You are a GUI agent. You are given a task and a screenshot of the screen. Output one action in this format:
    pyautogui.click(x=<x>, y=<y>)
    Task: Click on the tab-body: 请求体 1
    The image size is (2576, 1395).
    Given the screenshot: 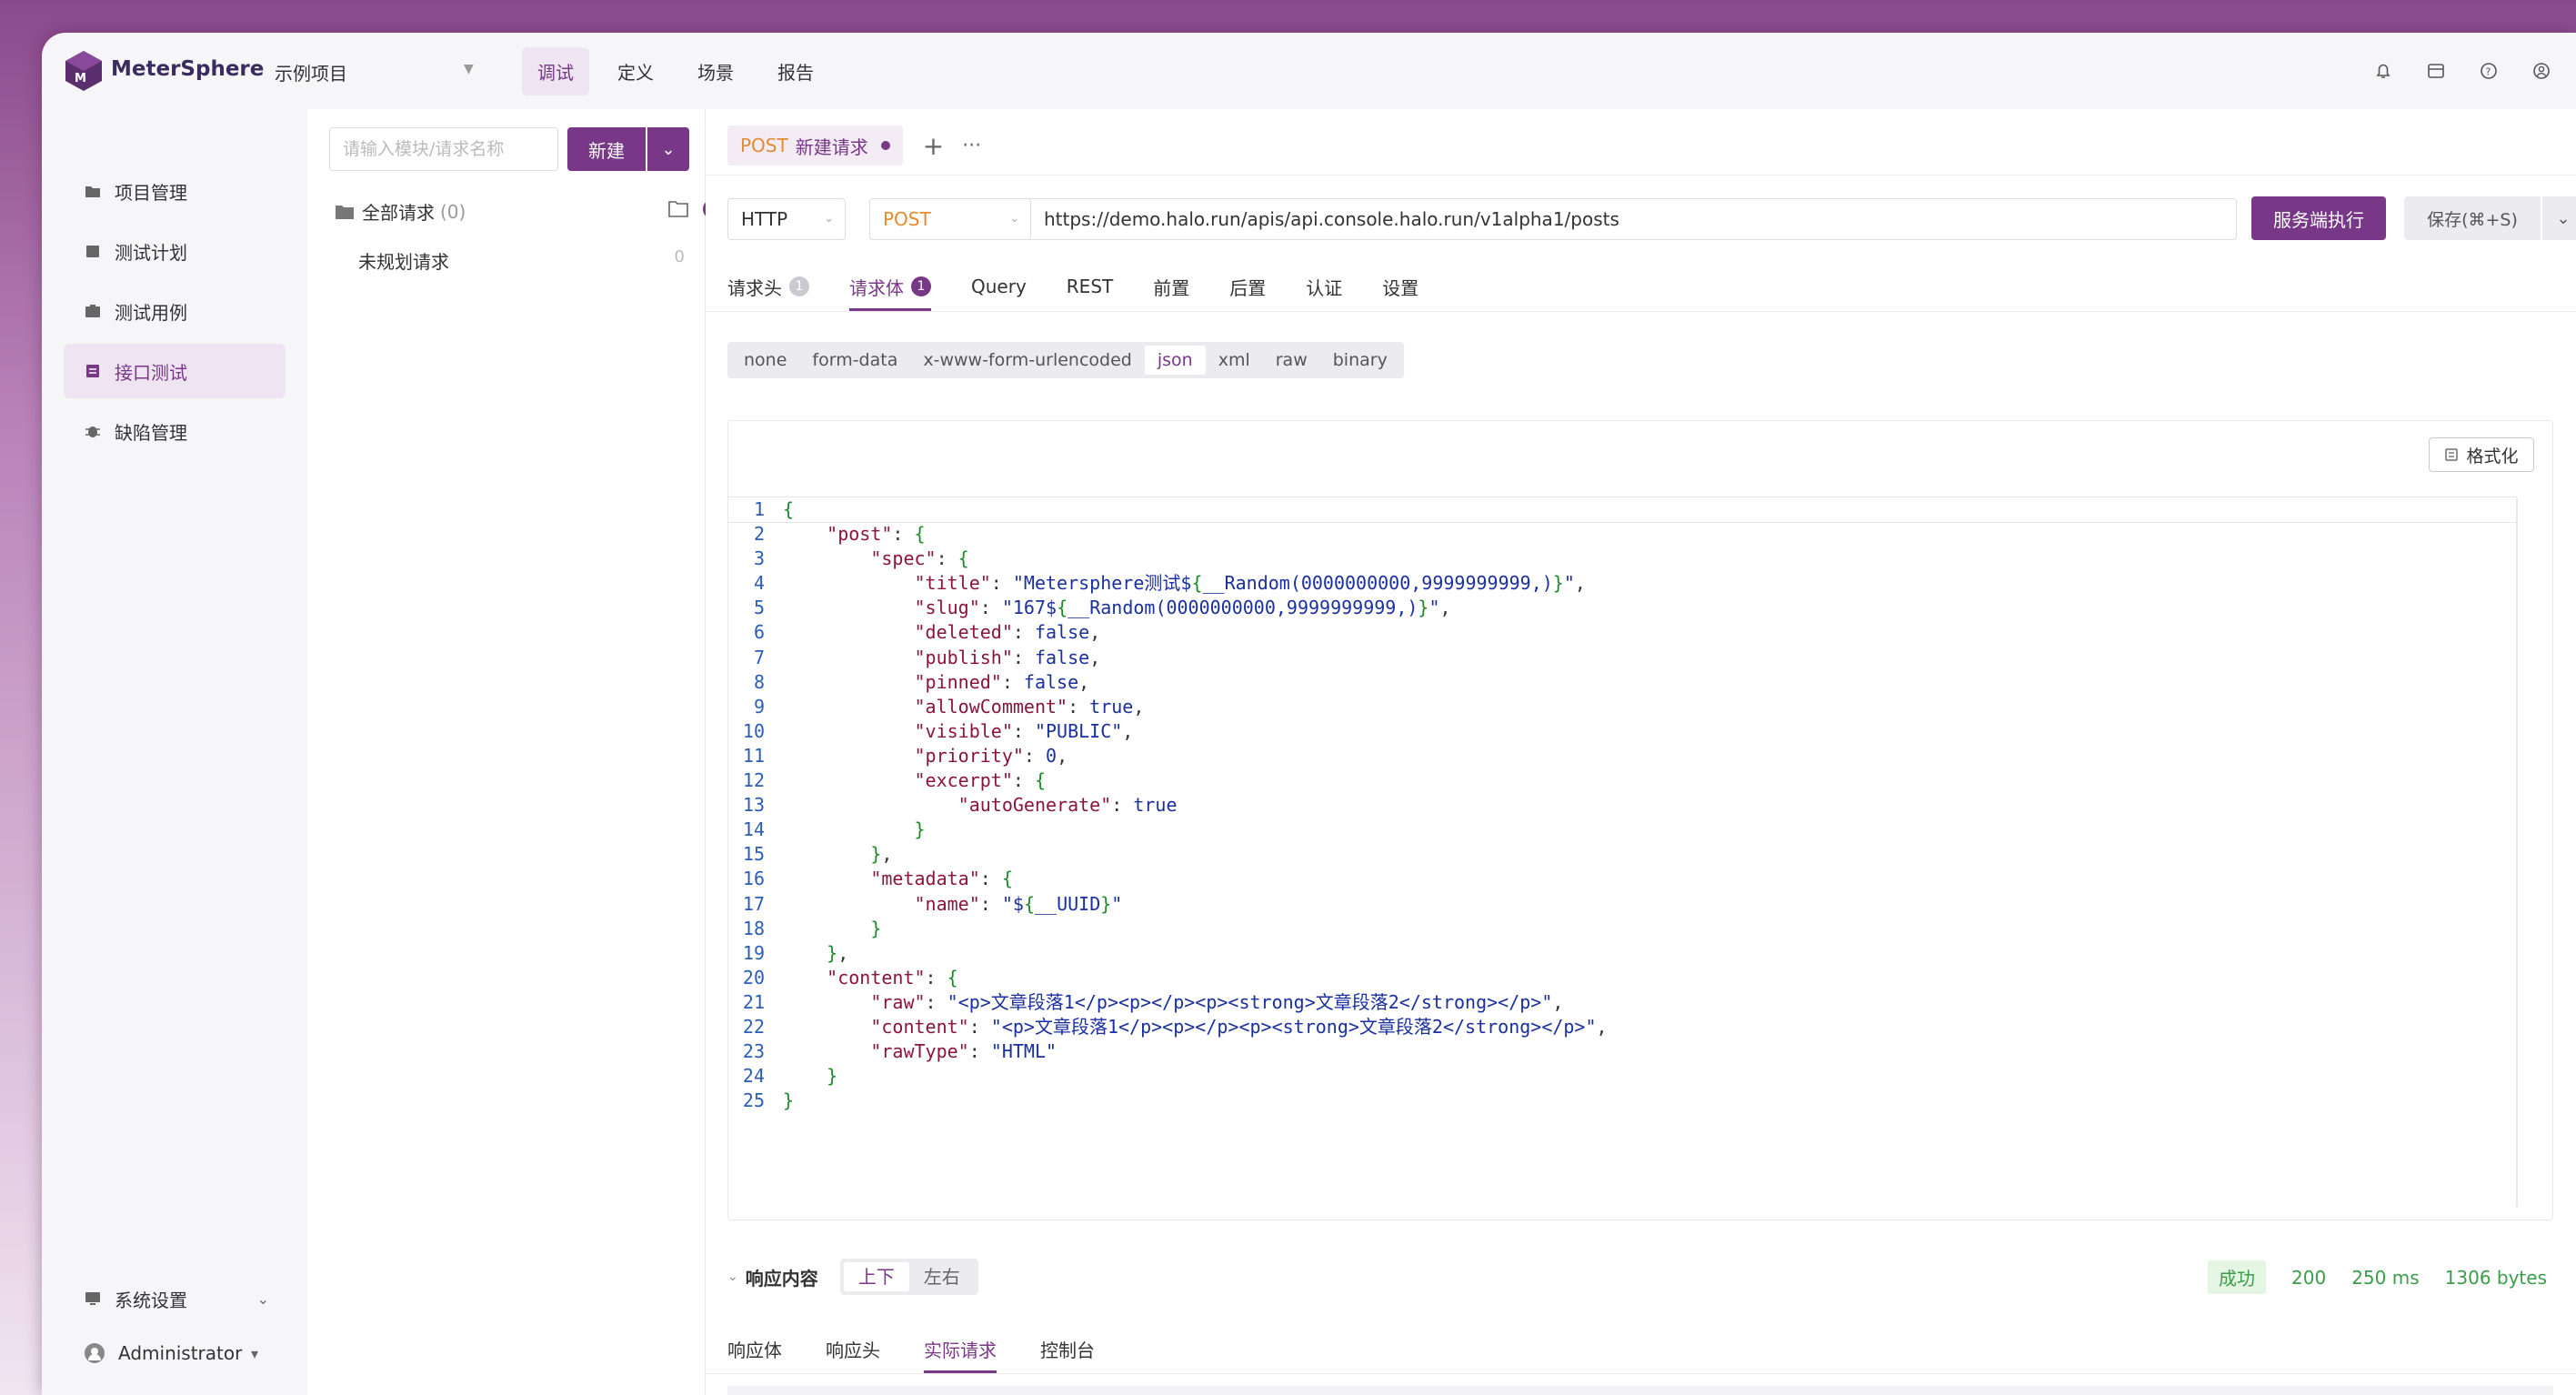 What is the action you would take?
    pyautogui.click(x=890, y=286)
    